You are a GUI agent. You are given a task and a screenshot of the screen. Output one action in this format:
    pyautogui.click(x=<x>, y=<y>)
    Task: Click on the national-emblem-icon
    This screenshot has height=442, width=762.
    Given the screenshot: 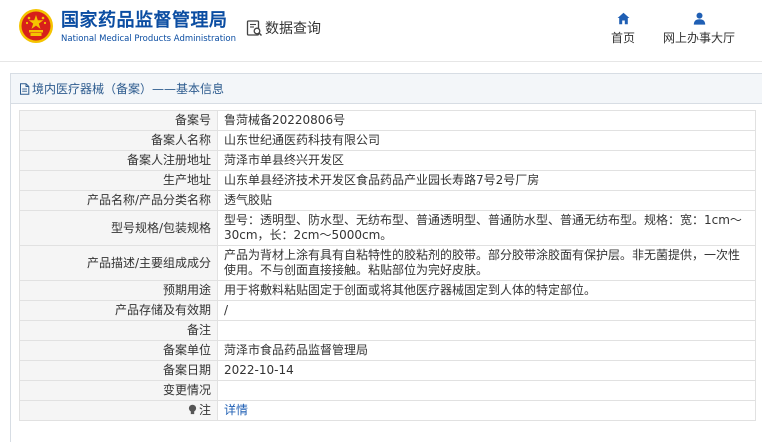 What is the action you would take?
    pyautogui.click(x=36, y=26)
    